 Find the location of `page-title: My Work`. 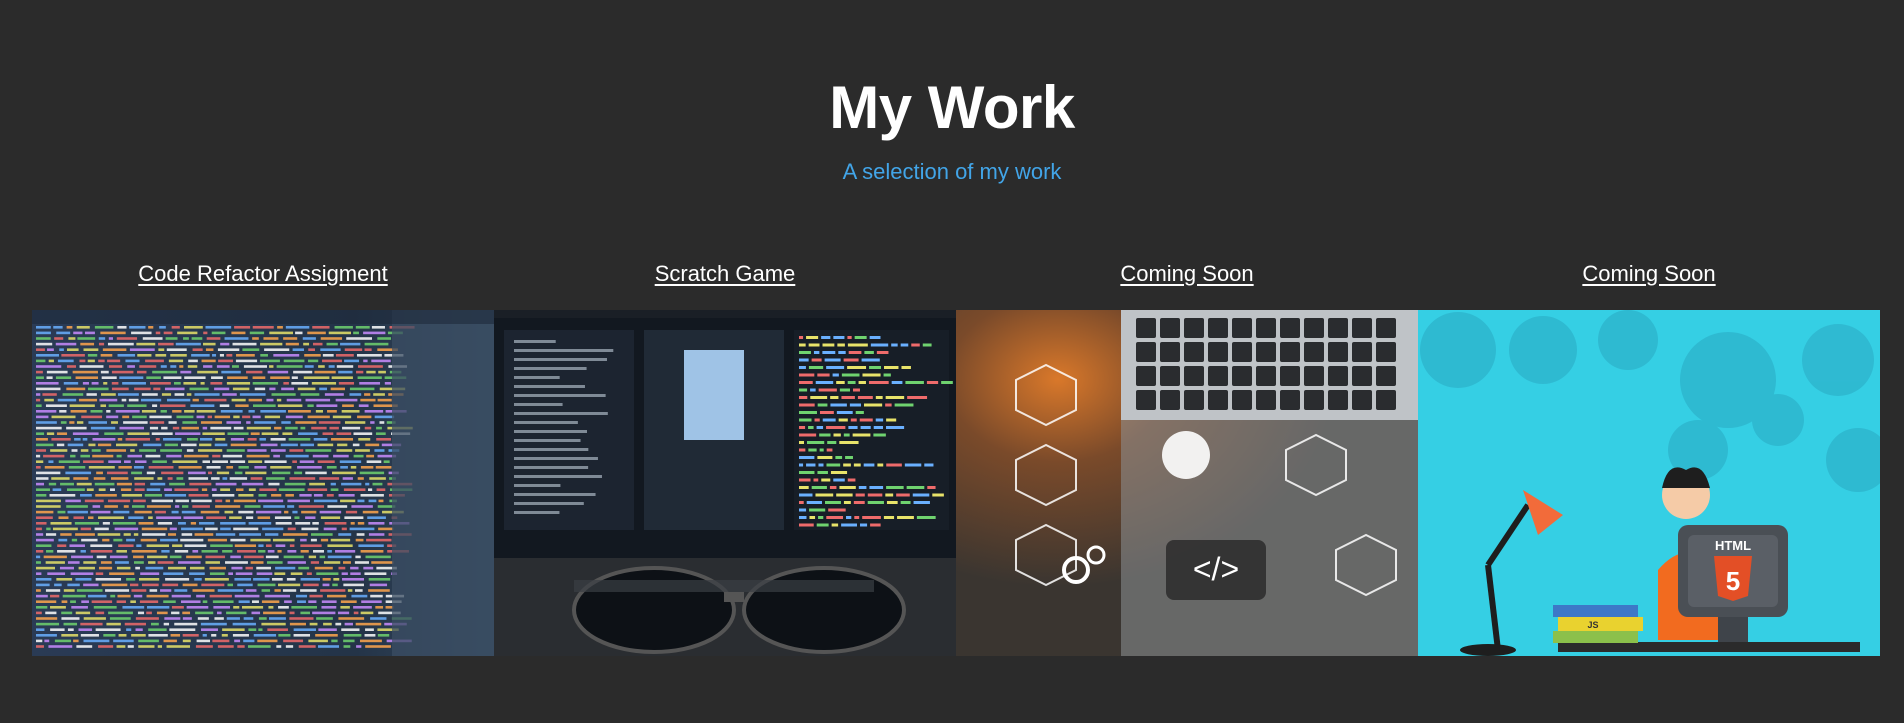

page-title: My Work is located at coordinates (952, 107).